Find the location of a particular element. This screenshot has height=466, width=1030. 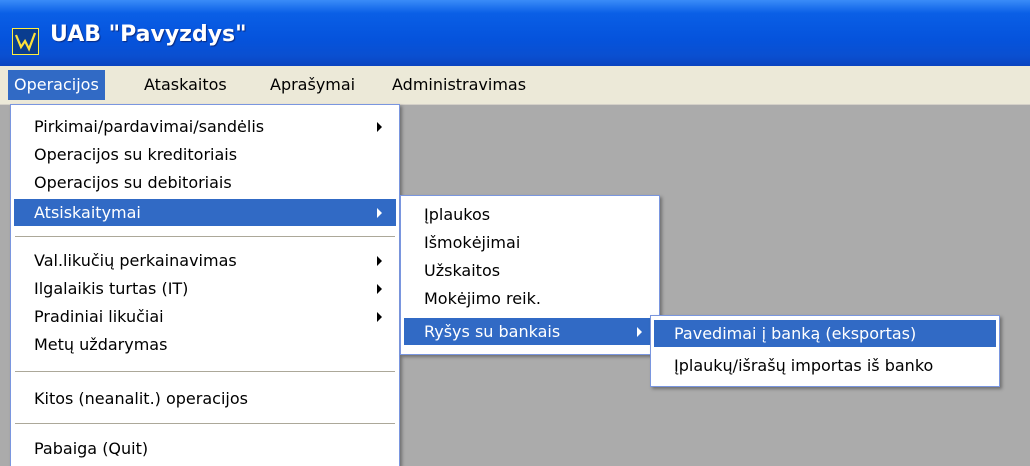

menu-item-mokejimo-reik: Mokėjimo reik. is located at coordinates (530, 298).